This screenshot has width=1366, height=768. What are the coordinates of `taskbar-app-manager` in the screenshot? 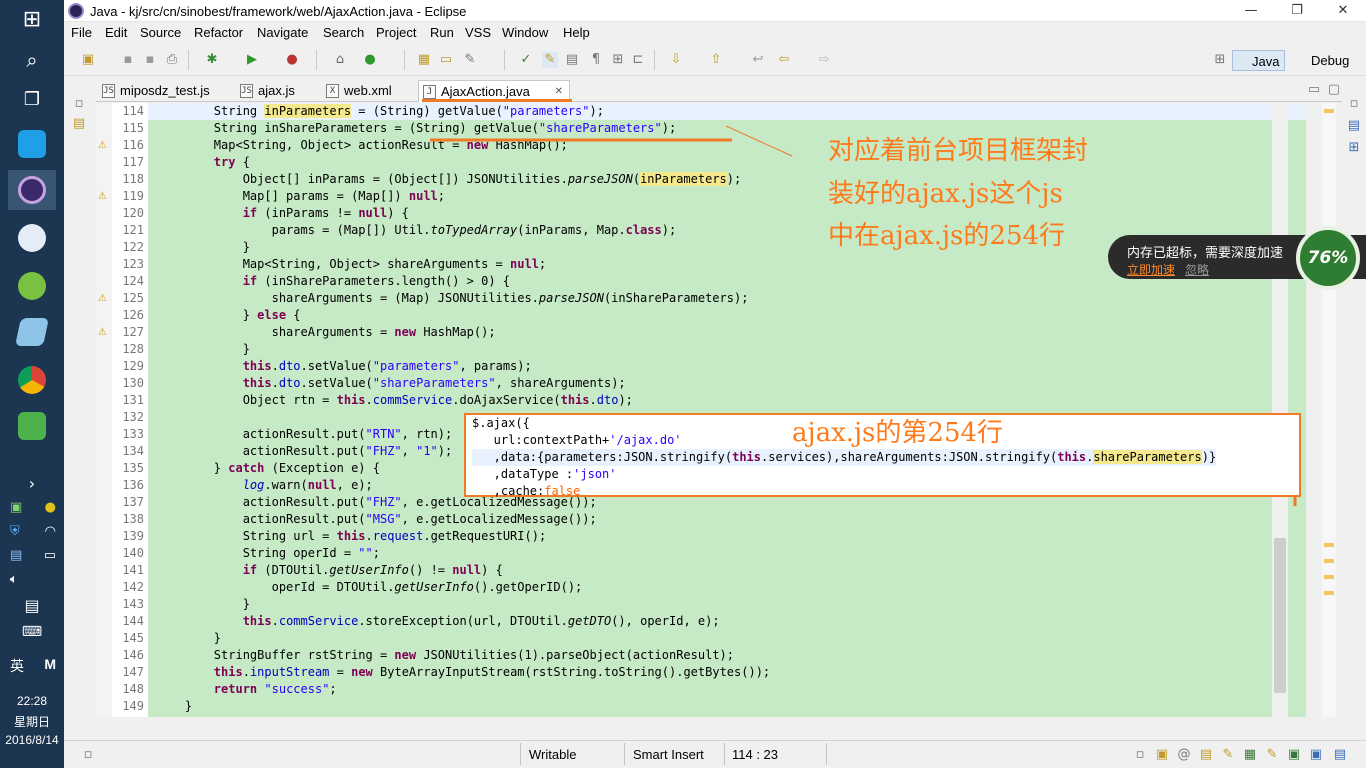 It's located at (32, 286).